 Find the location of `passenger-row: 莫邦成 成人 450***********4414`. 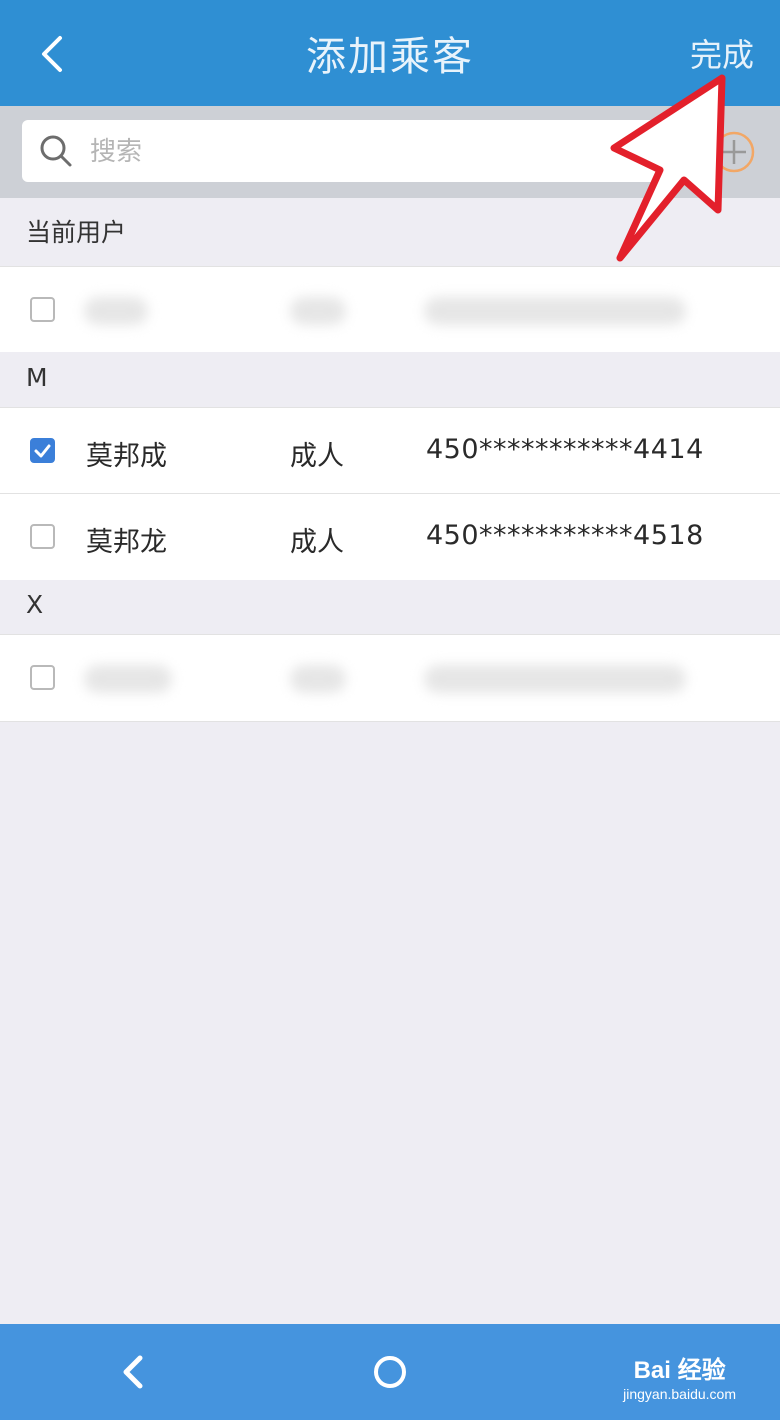

passenger-row: 莫邦成 成人 450***********4414 is located at coordinates (390, 451).